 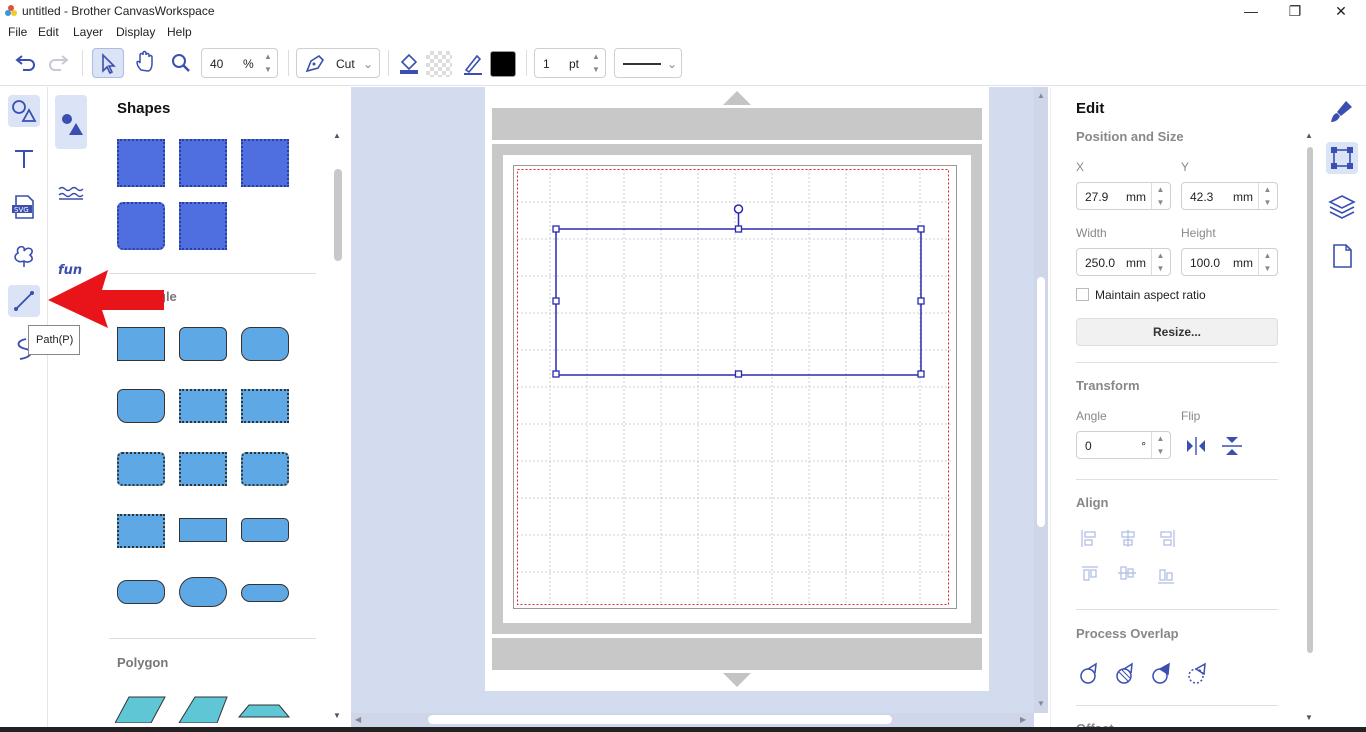 I want to click on svg-import-button: SVG, so click(x=24, y=207).